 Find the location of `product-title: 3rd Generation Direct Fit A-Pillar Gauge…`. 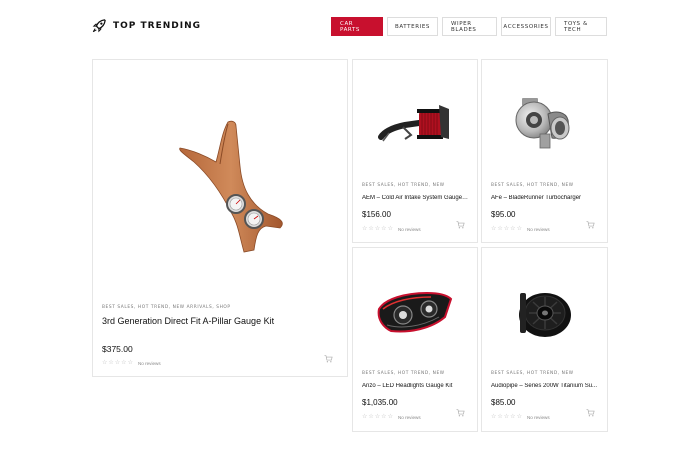

product-title: 3rd Generation Direct Fit A-Pillar Gauge… is located at coordinates (220, 321).